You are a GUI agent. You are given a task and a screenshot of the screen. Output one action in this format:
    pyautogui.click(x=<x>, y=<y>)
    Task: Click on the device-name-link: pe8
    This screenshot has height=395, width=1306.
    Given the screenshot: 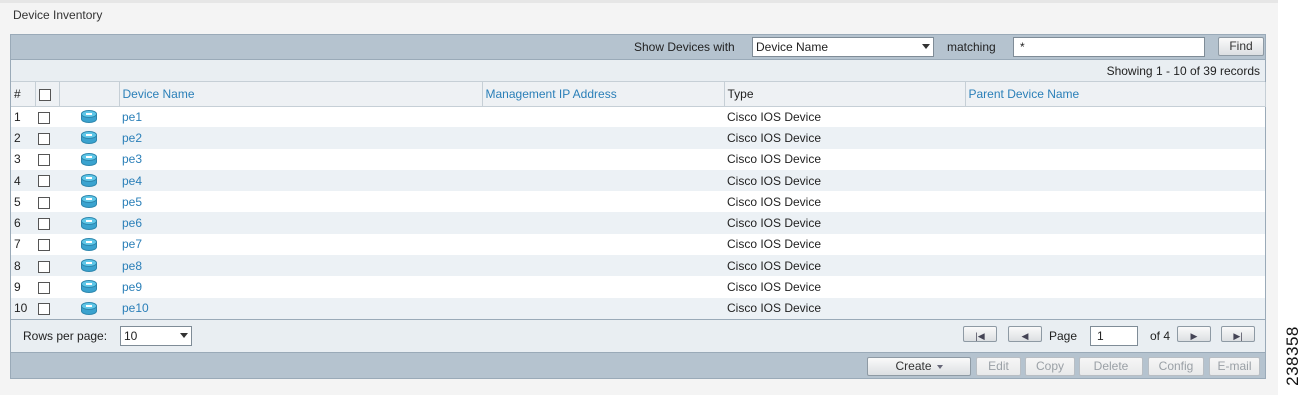 What is the action you would take?
    pyautogui.click(x=300, y=266)
    